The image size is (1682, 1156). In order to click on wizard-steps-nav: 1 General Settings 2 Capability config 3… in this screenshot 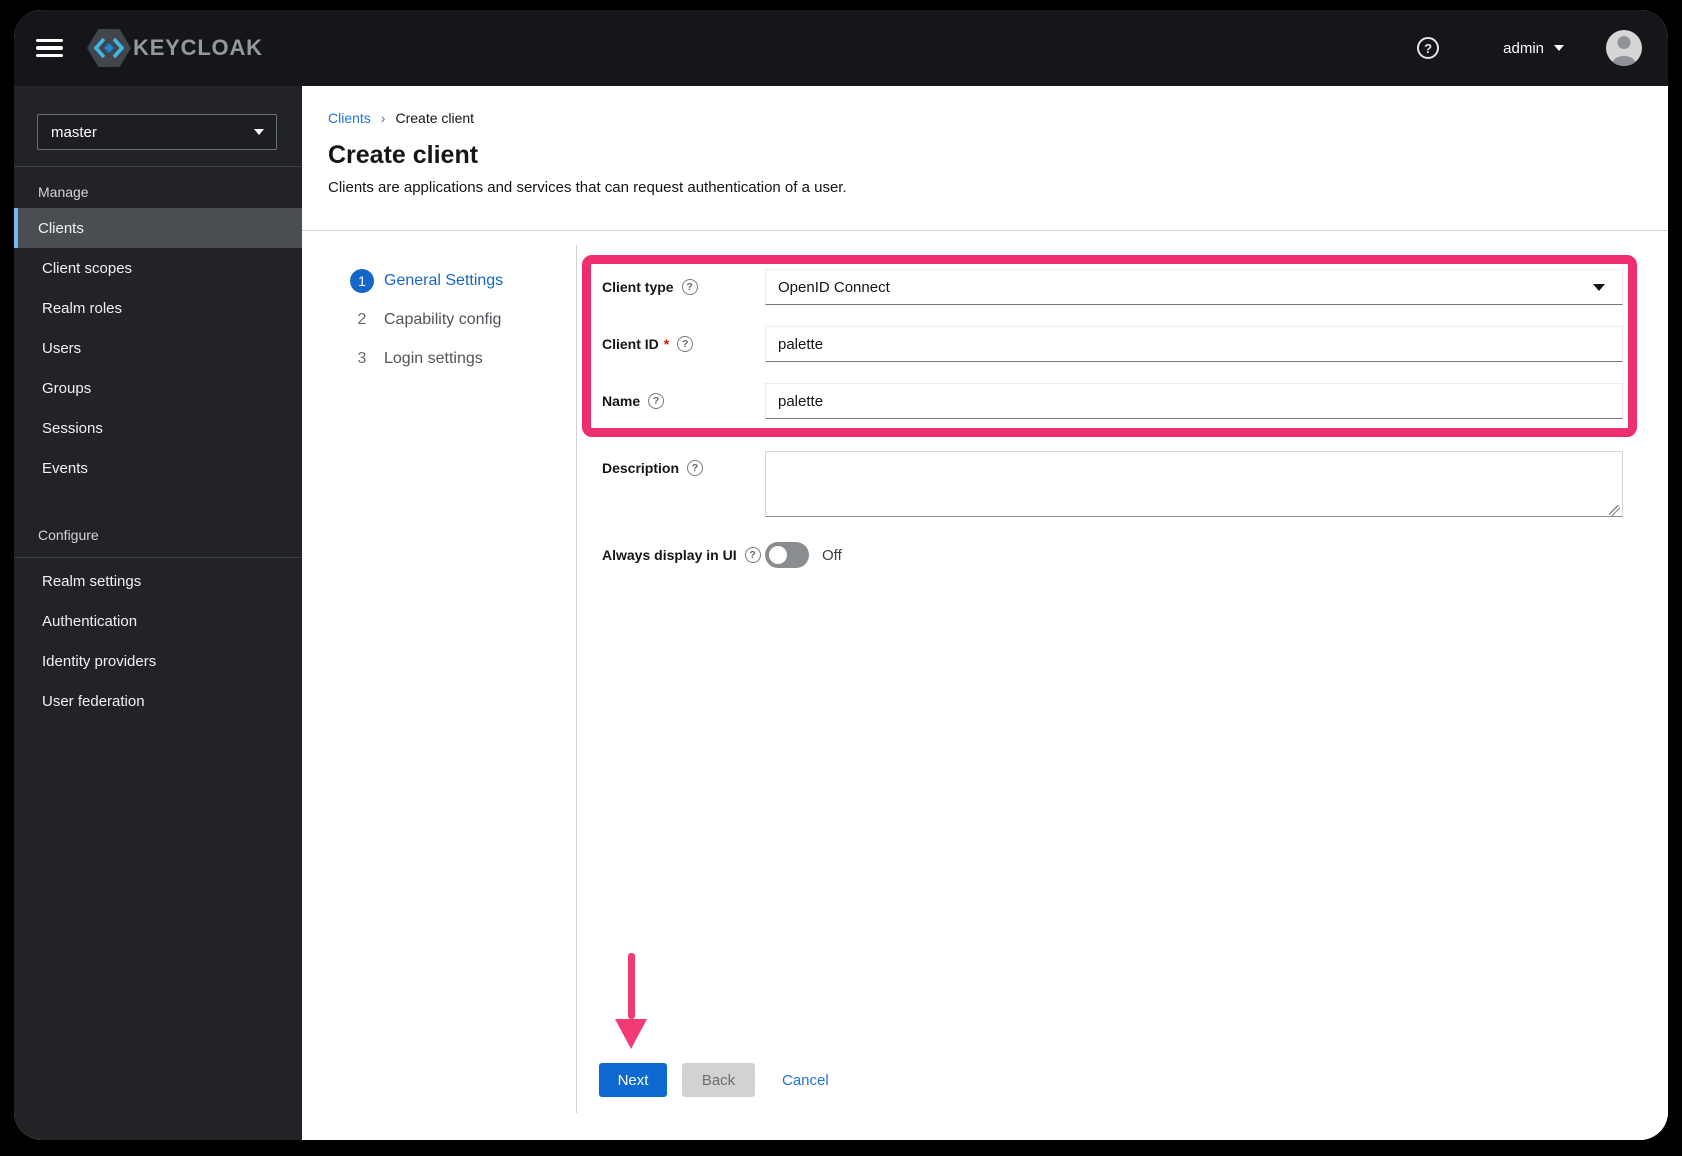, I will do `click(439, 319)`.